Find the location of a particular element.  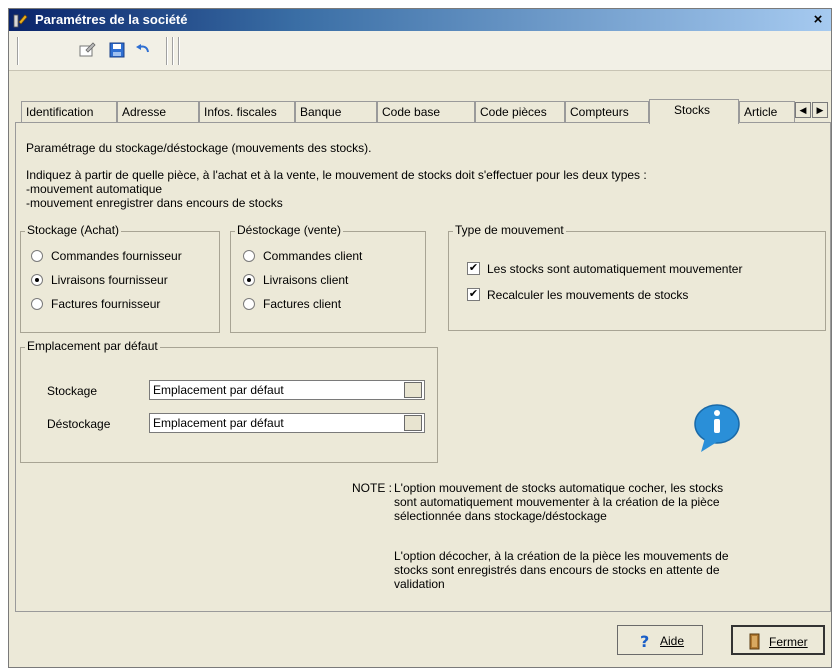

radio-label: Factures fournisseur is located at coordinates (106, 304).